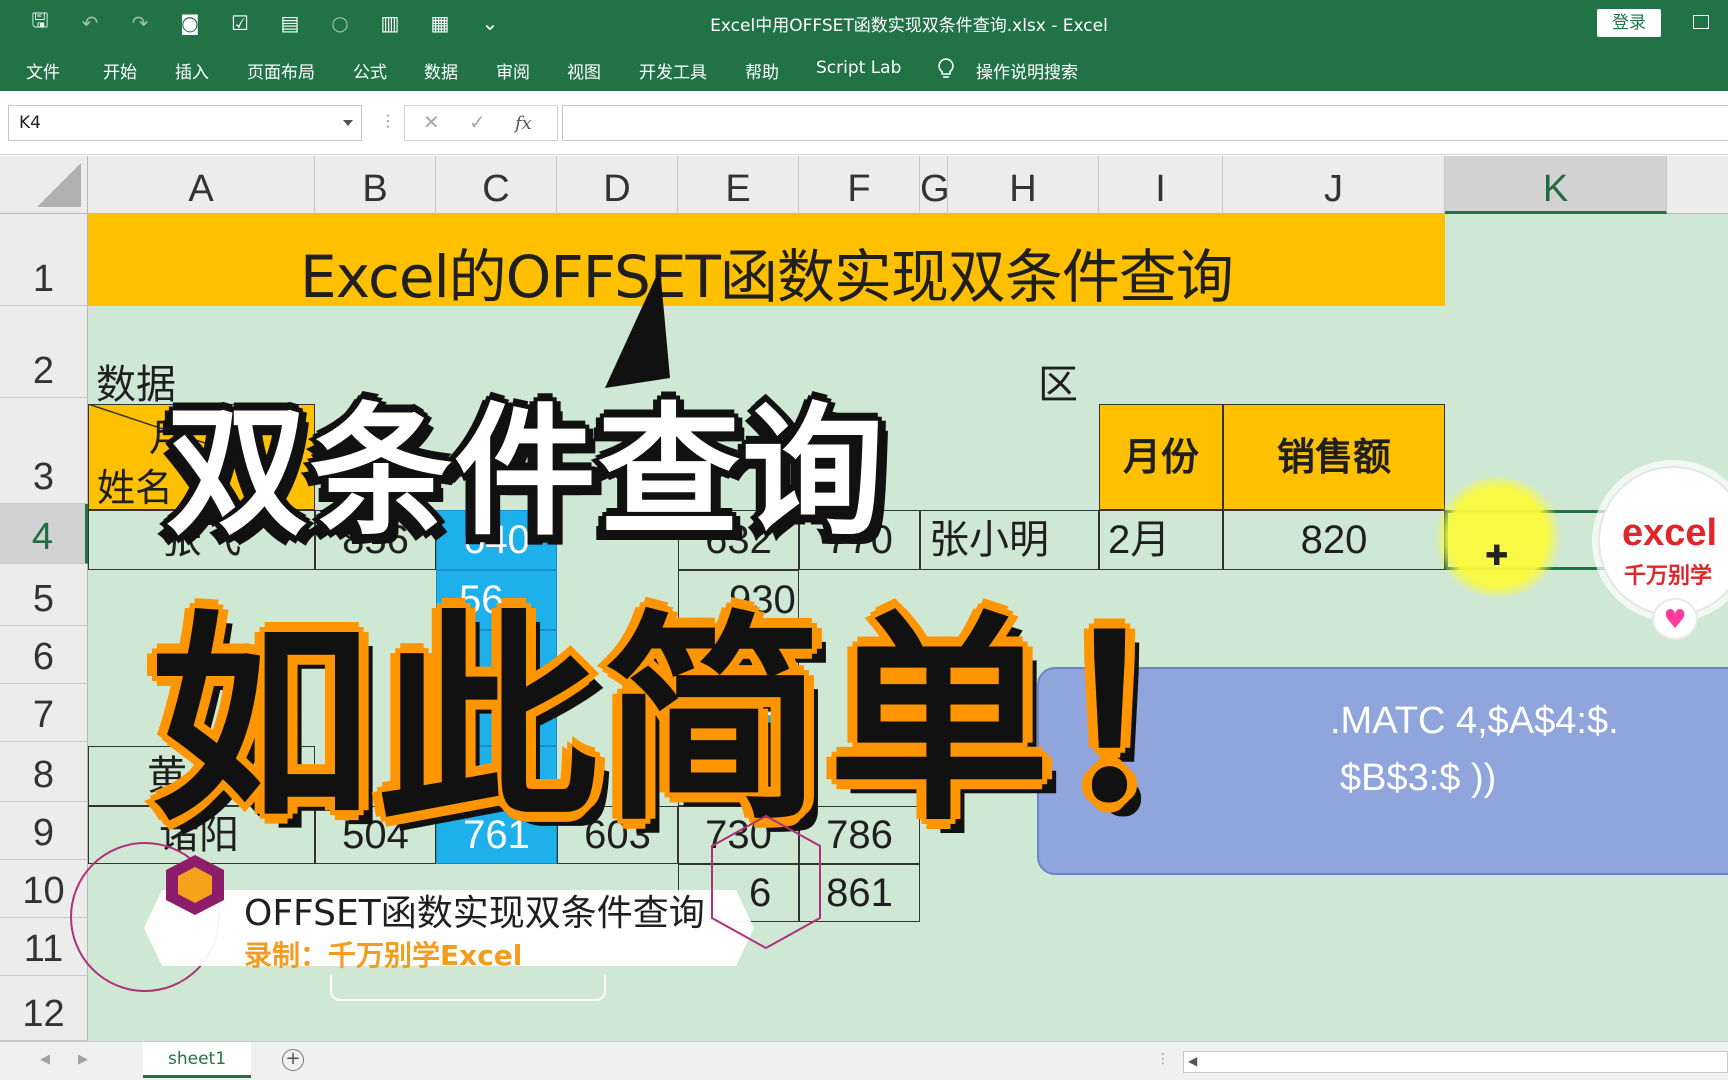  I want to click on column-header-h: H, so click(1023, 185).